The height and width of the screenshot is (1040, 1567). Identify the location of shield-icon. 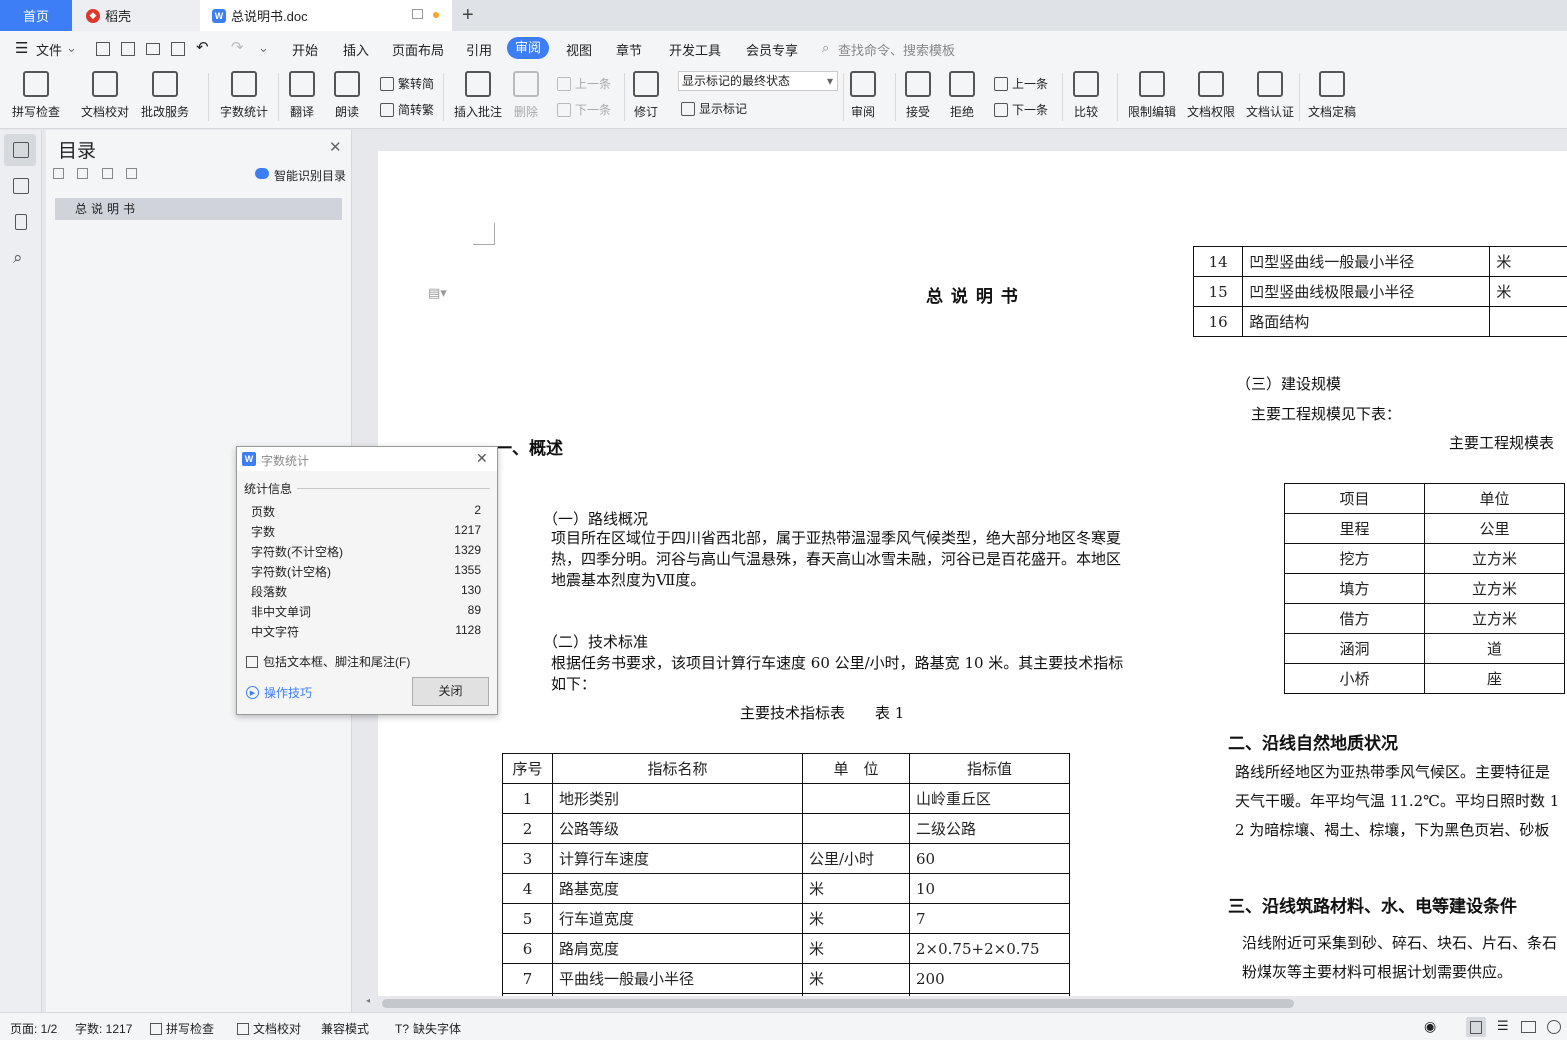
(1270, 84).